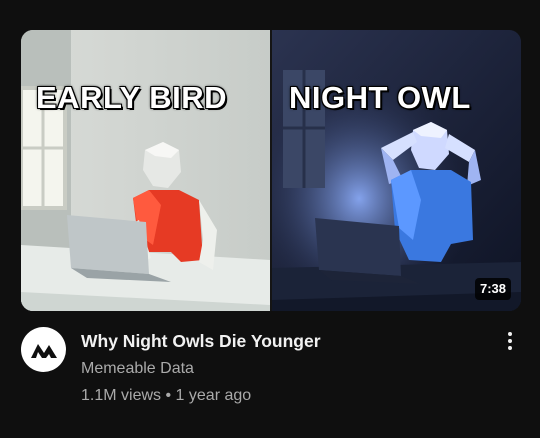  Describe the element at coordinates (137, 369) in the screenshot. I see `channel-name: Memeable Data` at that location.